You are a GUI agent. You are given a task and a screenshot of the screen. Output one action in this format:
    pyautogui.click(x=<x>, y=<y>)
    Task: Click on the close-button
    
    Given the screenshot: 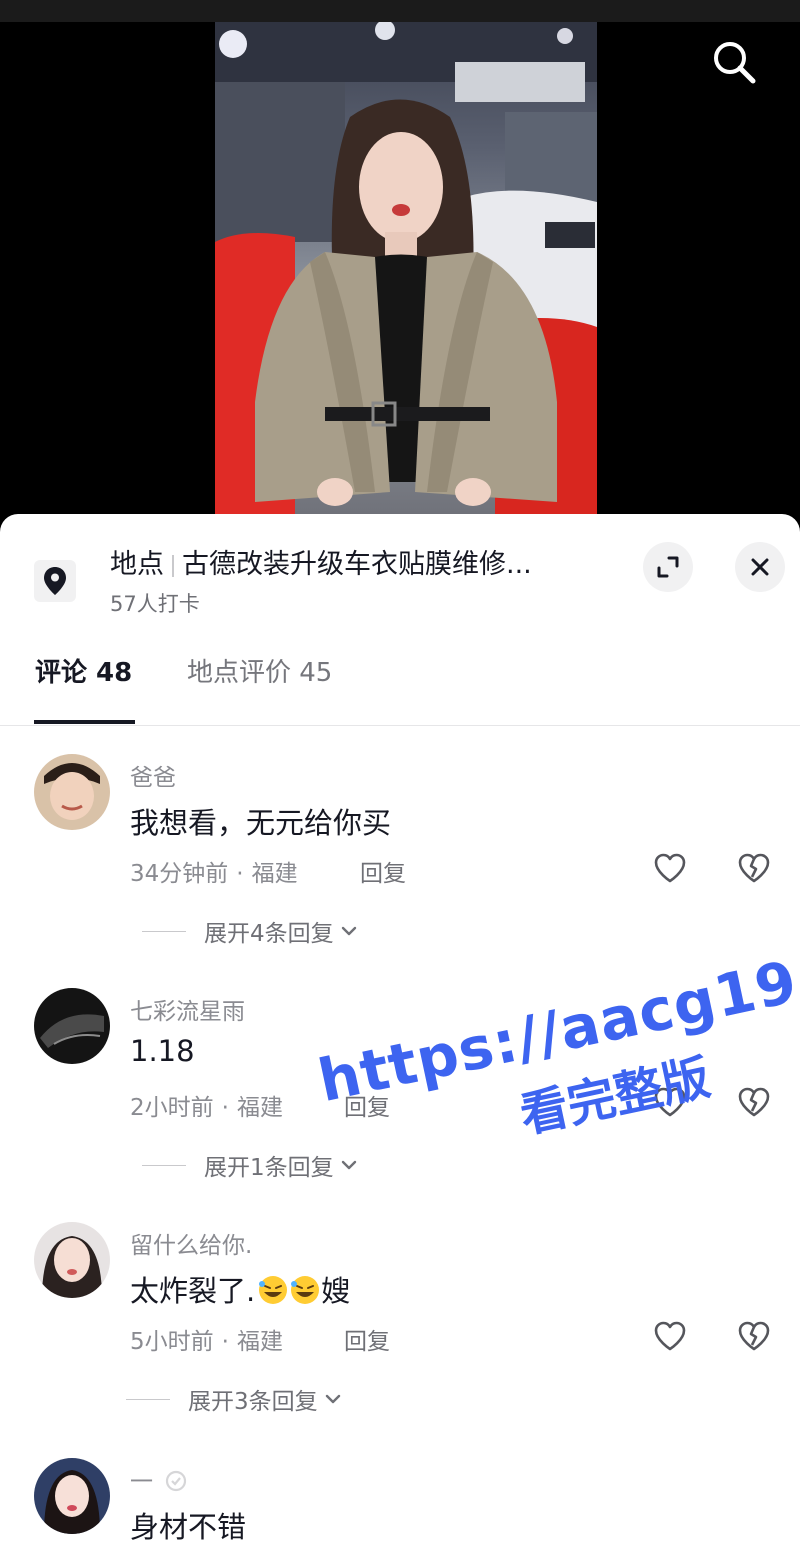 What is the action you would take?
    pyautogui.click(x=760, y=567)
    